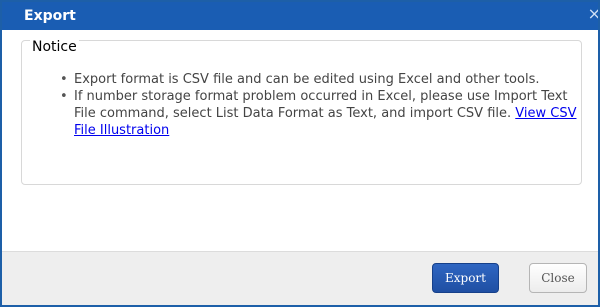  Describe the element at coordinates (54, 47) in the screenshot. I see `notice-legend: Notice` at that location.